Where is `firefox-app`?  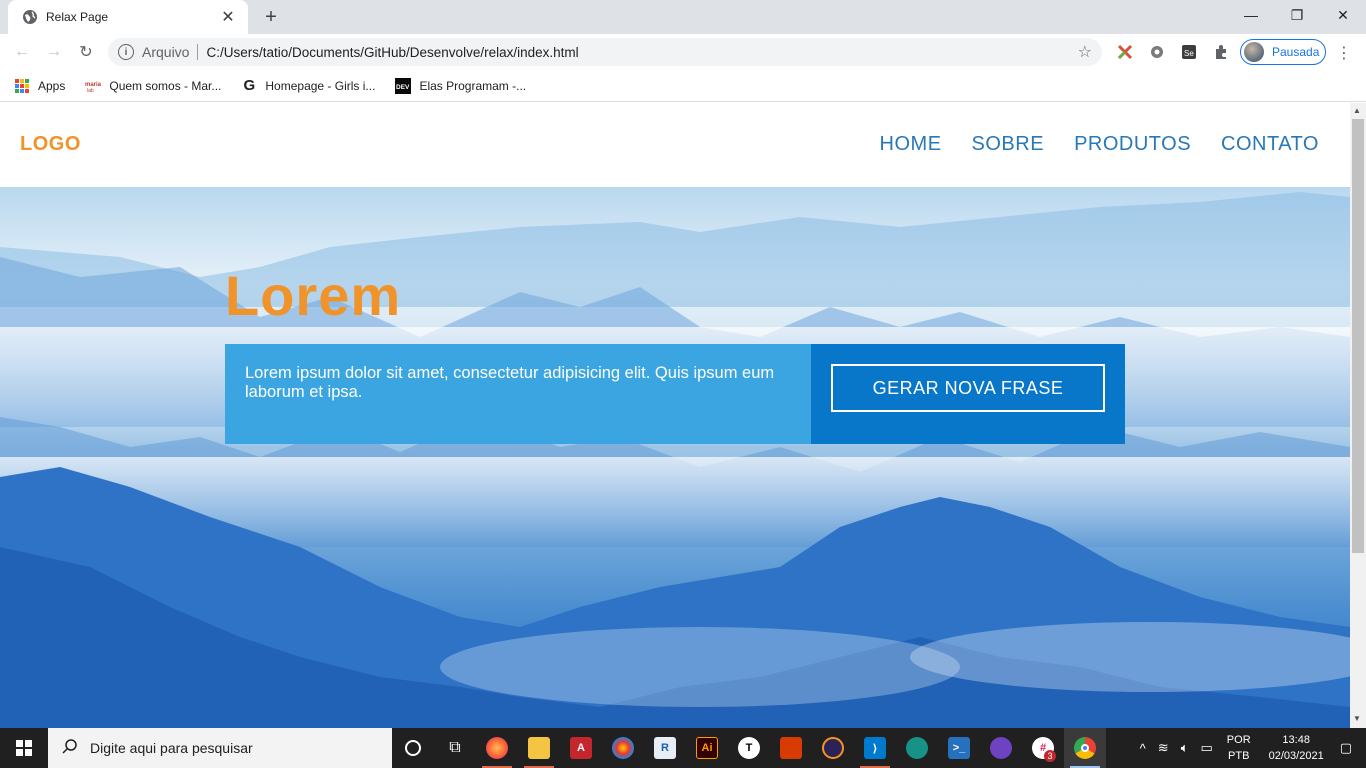
firefox-app is located at coordinates (497, 748).